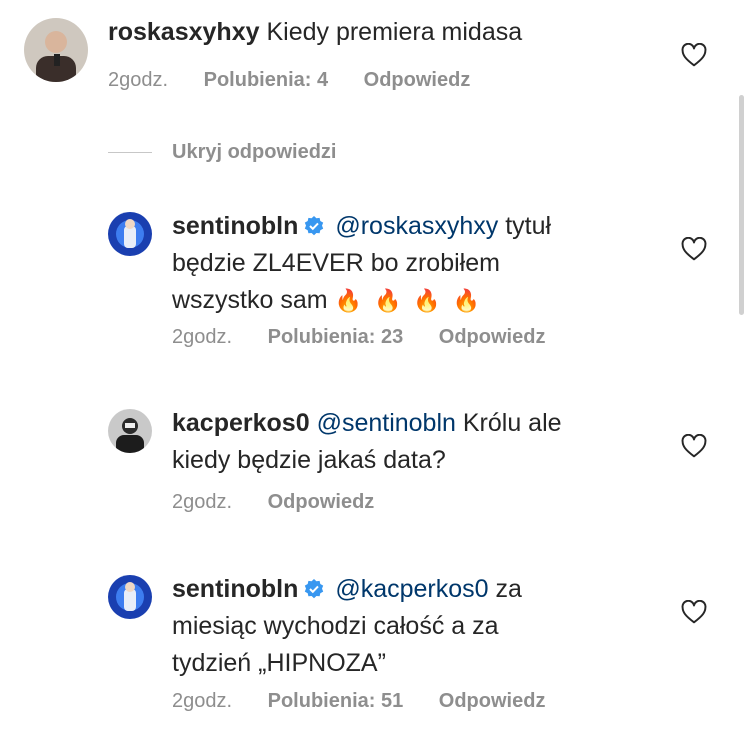 The image size is (750, 747). I want to click on comment-likes: Polubienia: 4, so click(266, 80).